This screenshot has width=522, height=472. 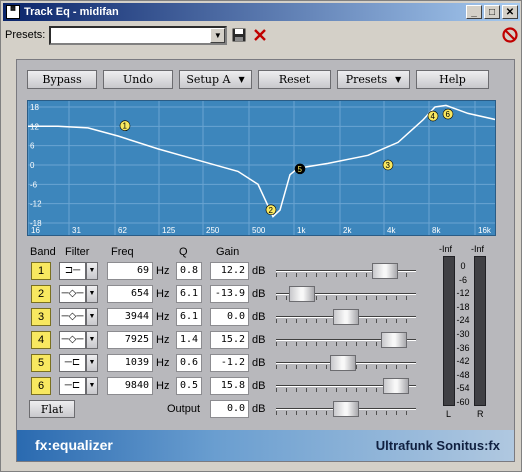 What do you see at coordinates (36, 204) in the screenshot?
I see `y-tick-label: -12` at bounding box center [36, 204].